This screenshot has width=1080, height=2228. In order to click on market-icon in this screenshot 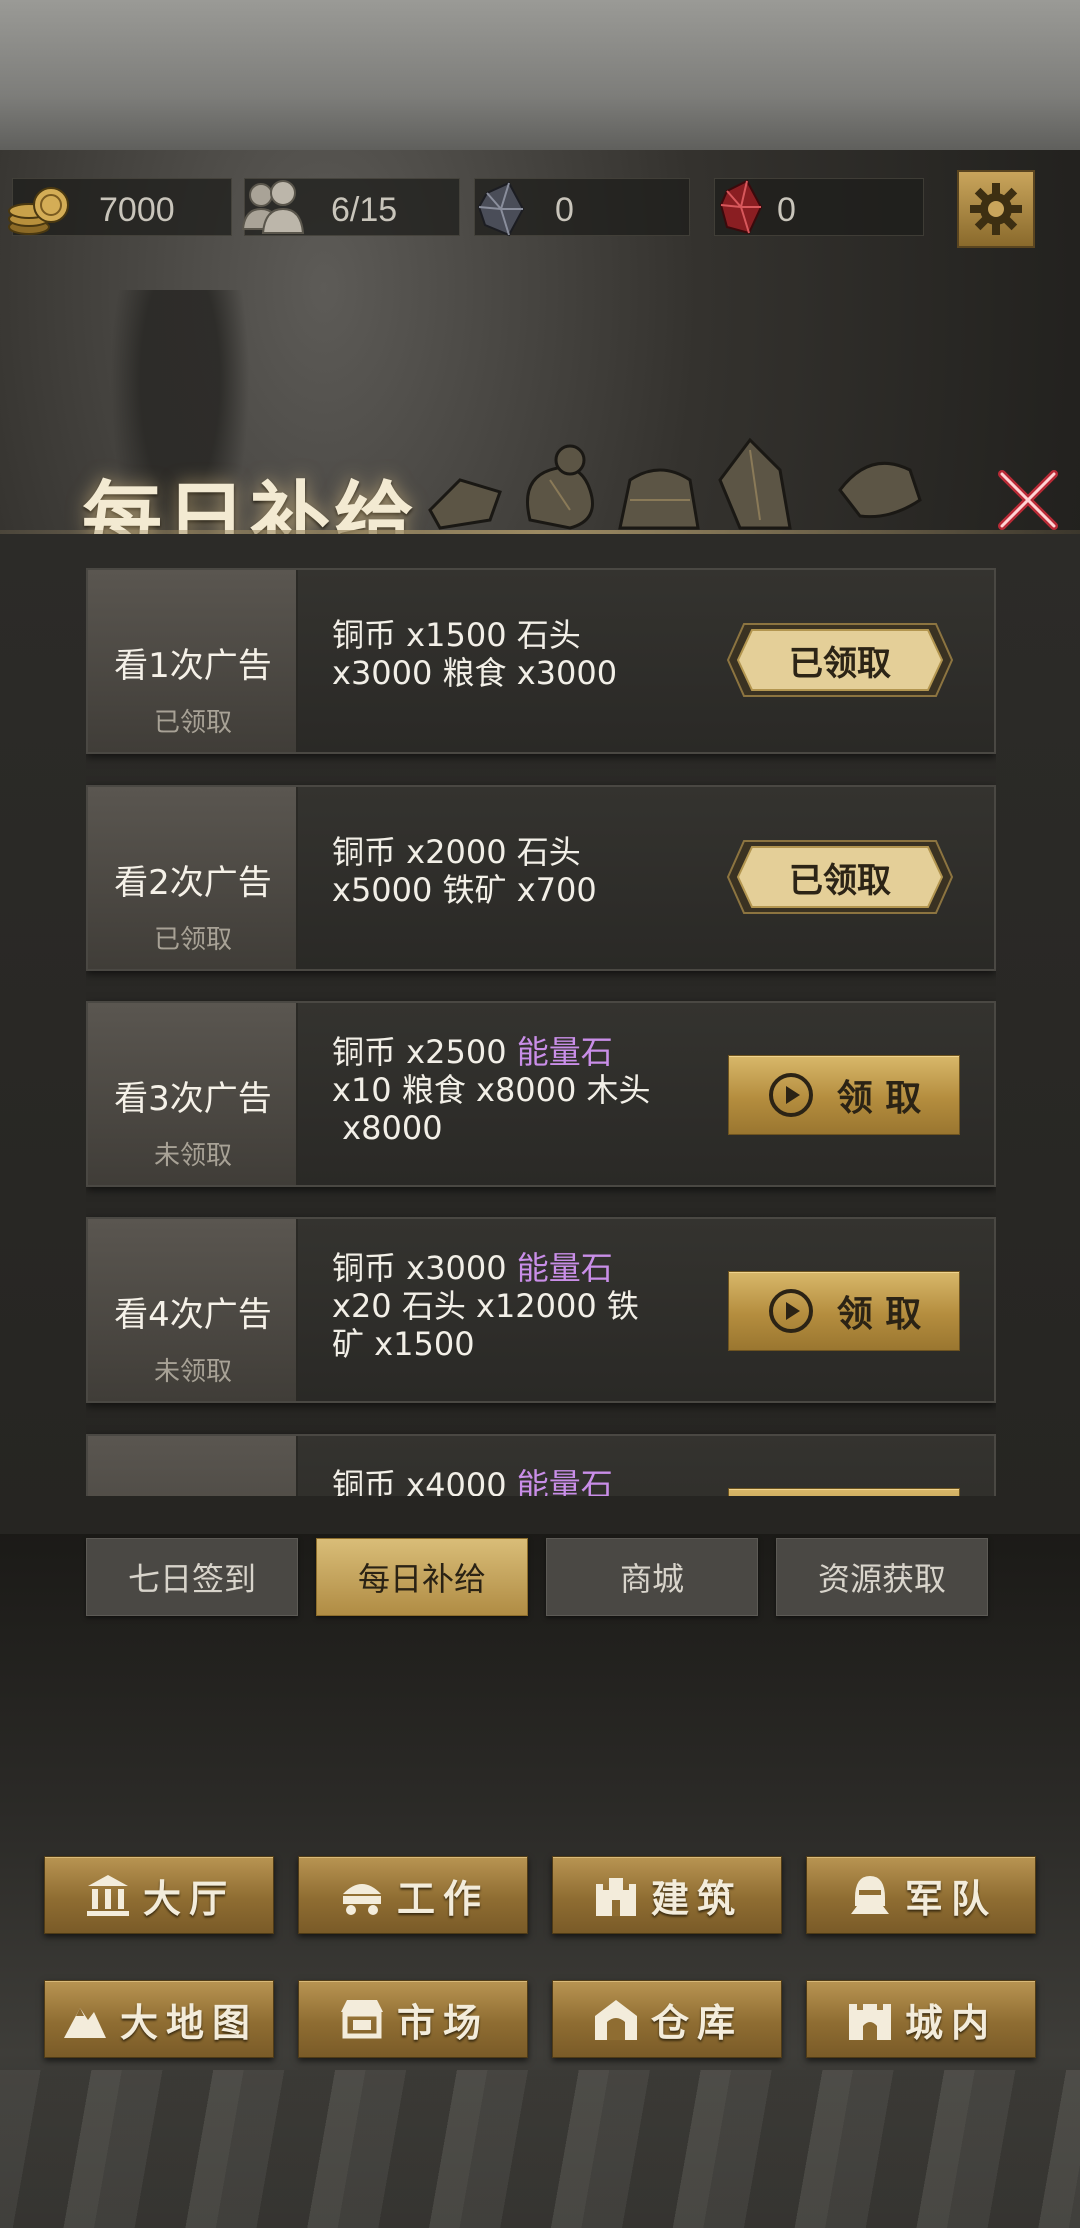, I will do `click(361, 2019)`.